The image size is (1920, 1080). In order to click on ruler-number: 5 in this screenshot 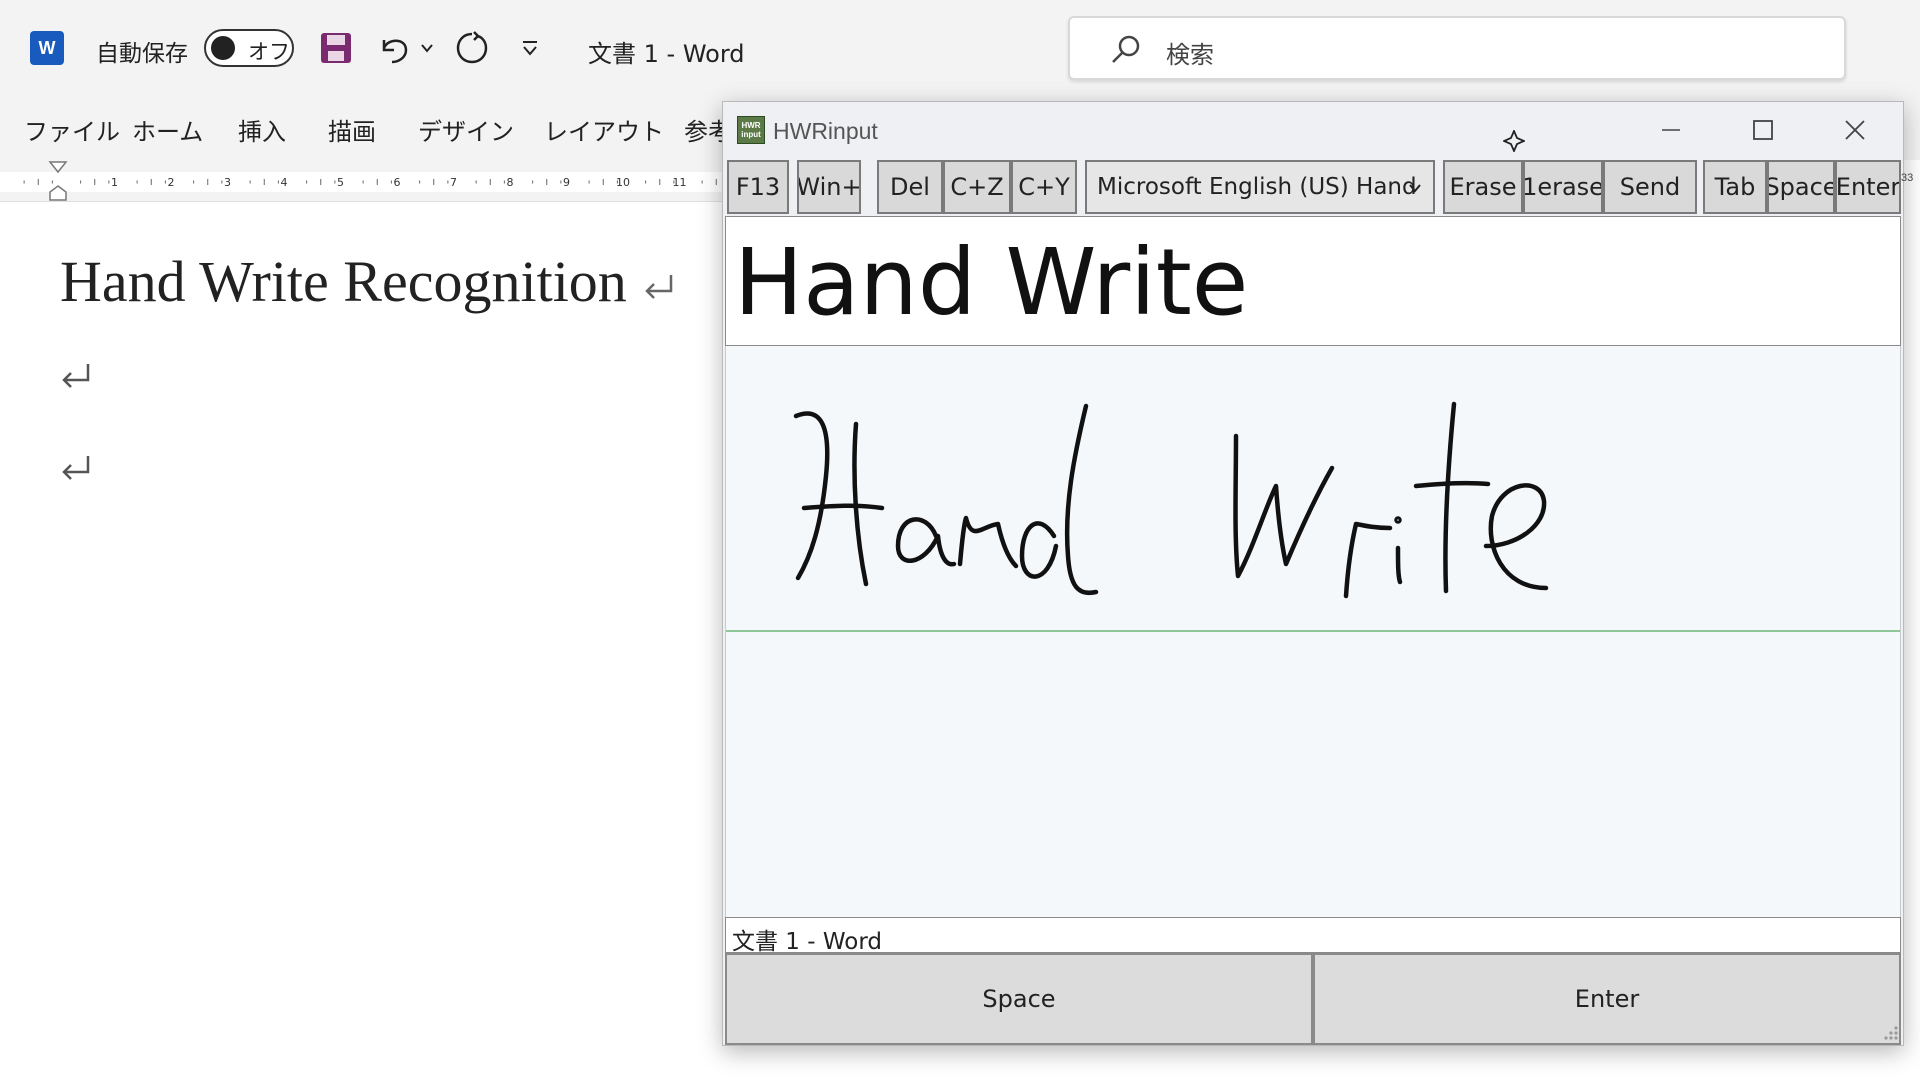, I will do `click(340, 182)`.